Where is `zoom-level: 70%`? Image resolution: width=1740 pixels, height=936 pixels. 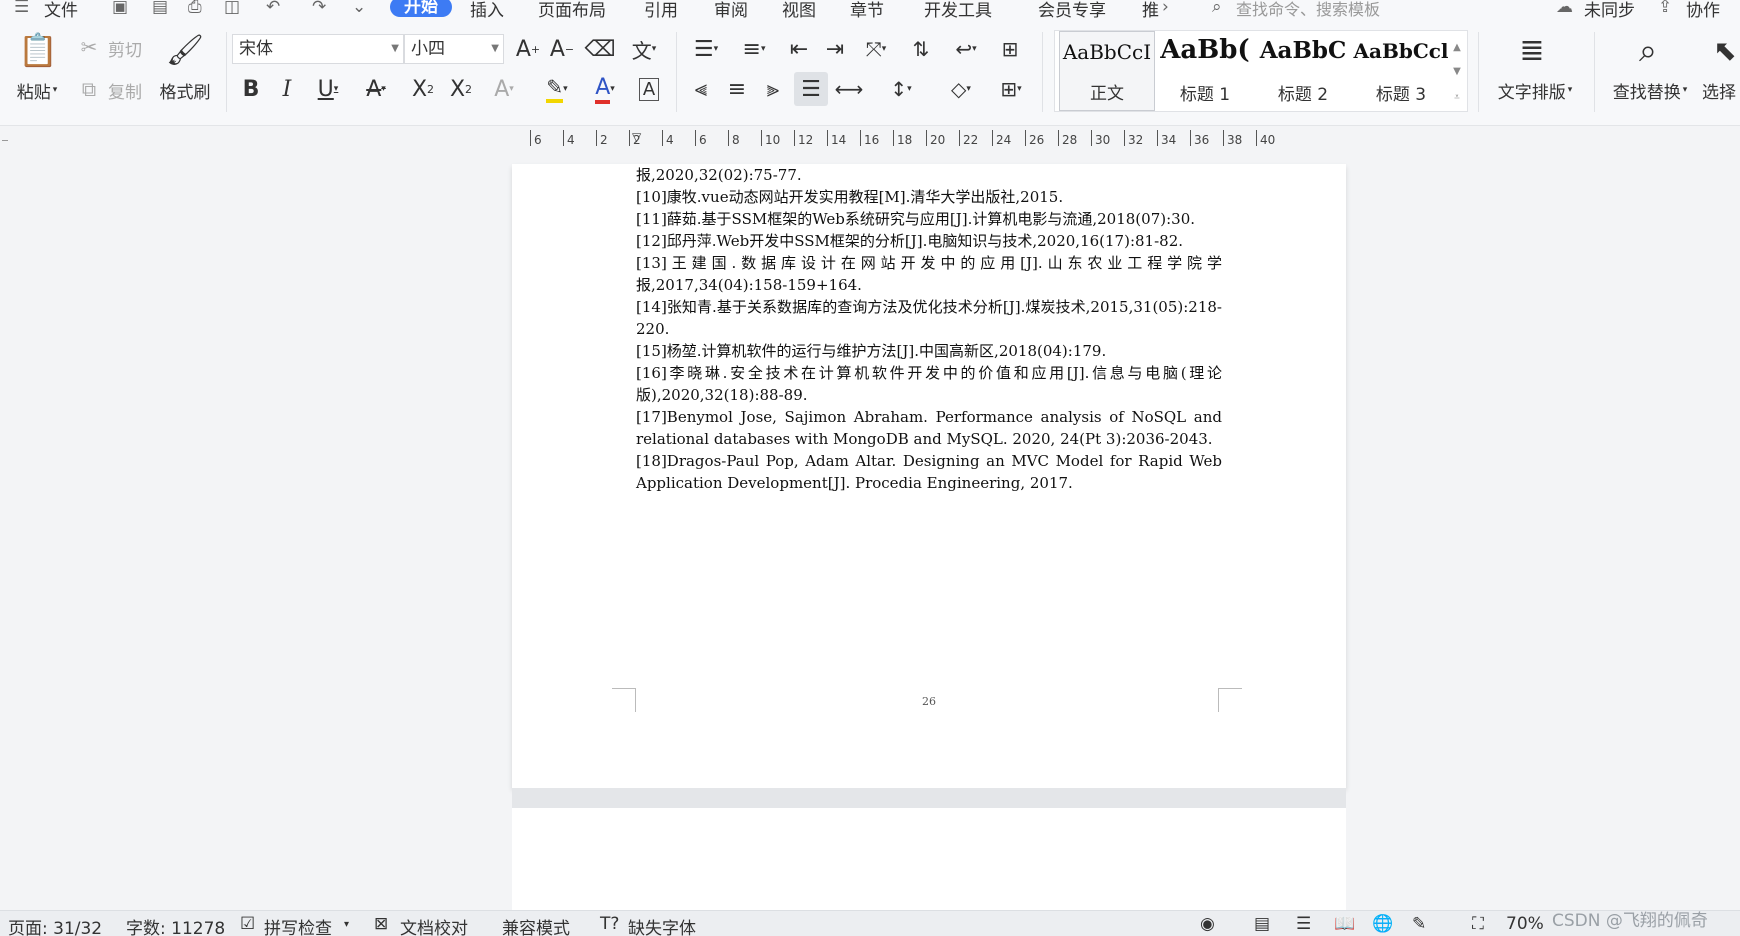 zoom-level: 70% is located at coordinates (1525, 924).